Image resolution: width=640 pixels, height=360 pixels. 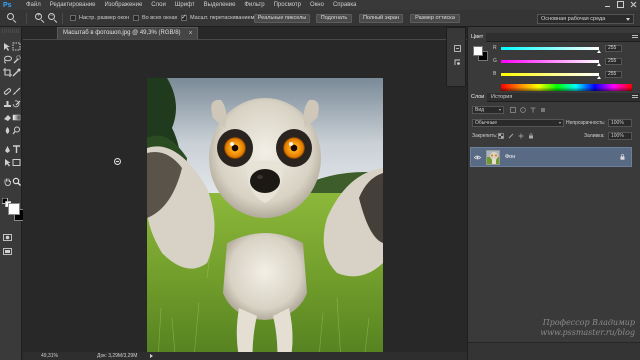 I want to click on lock-all-icon, so click(x=531, y=136).